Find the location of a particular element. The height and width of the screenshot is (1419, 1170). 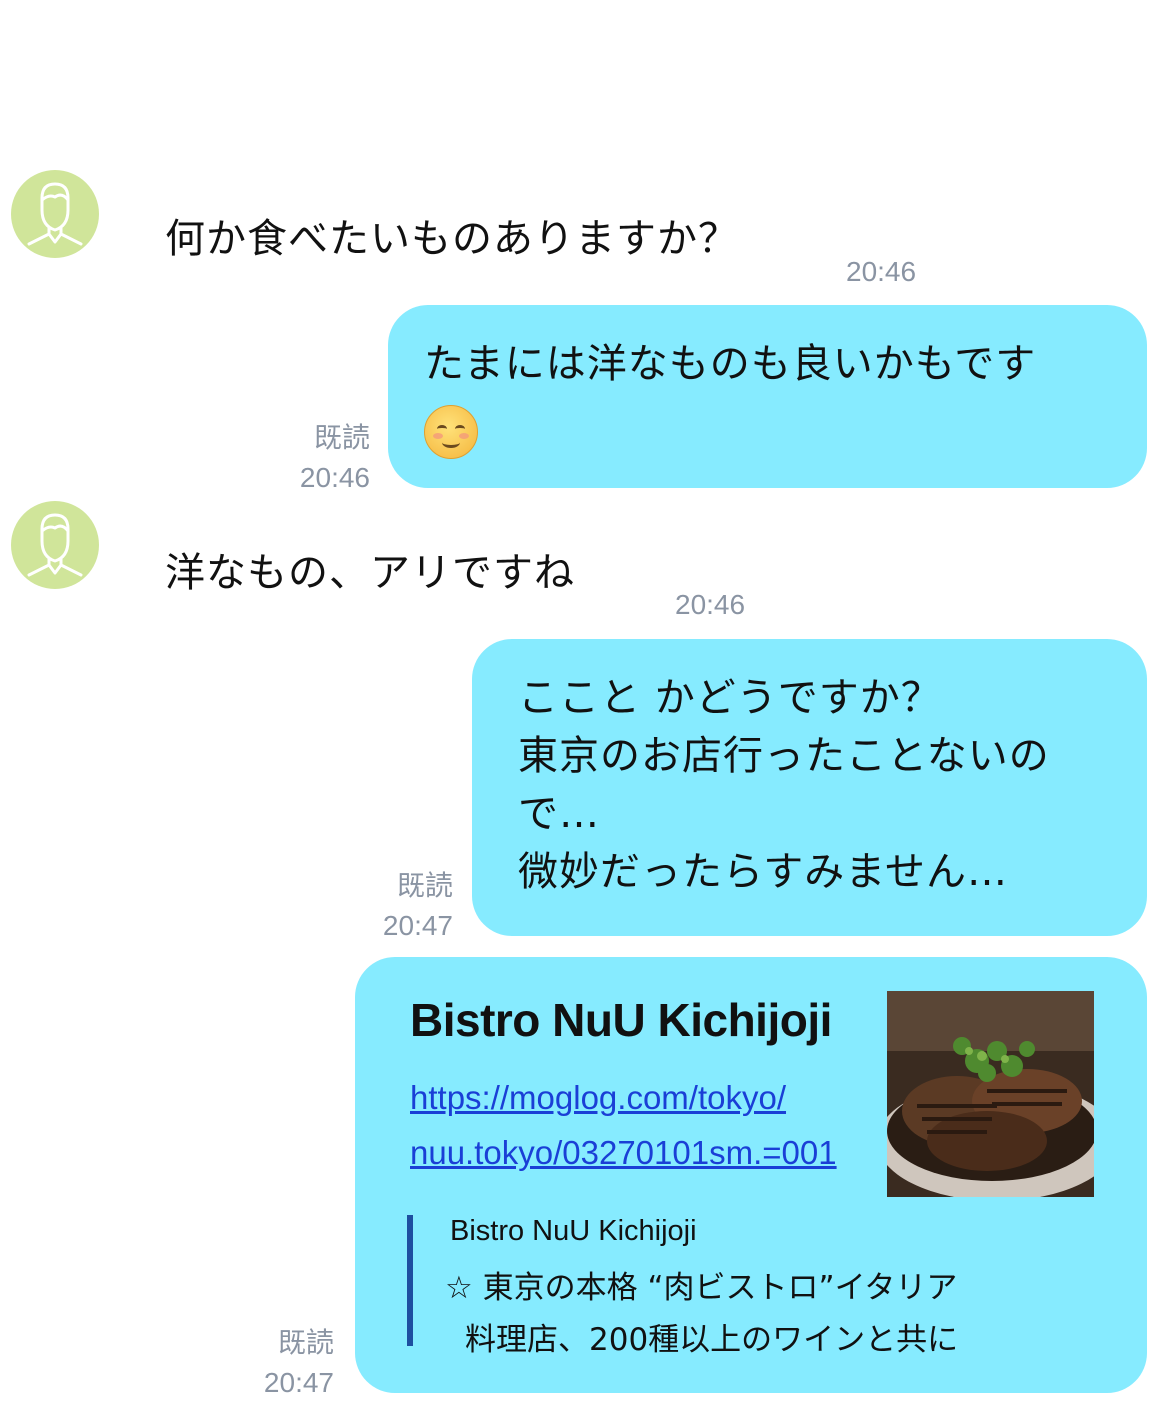

incoming-message-text: 洋なもの、アリですね is located at coordinates (370, 573).